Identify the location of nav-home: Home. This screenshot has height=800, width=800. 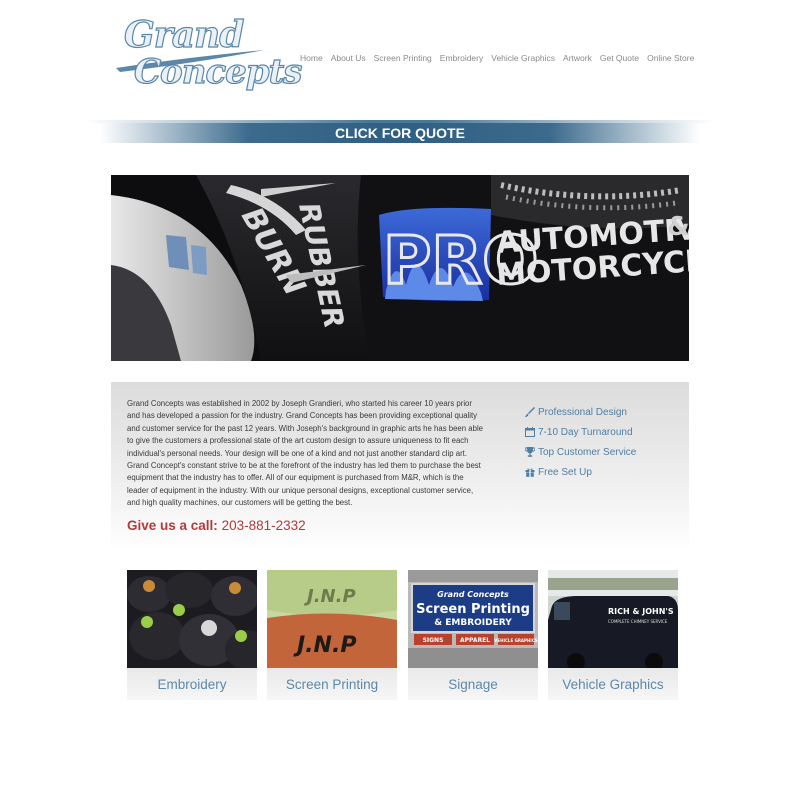
(311, 58).